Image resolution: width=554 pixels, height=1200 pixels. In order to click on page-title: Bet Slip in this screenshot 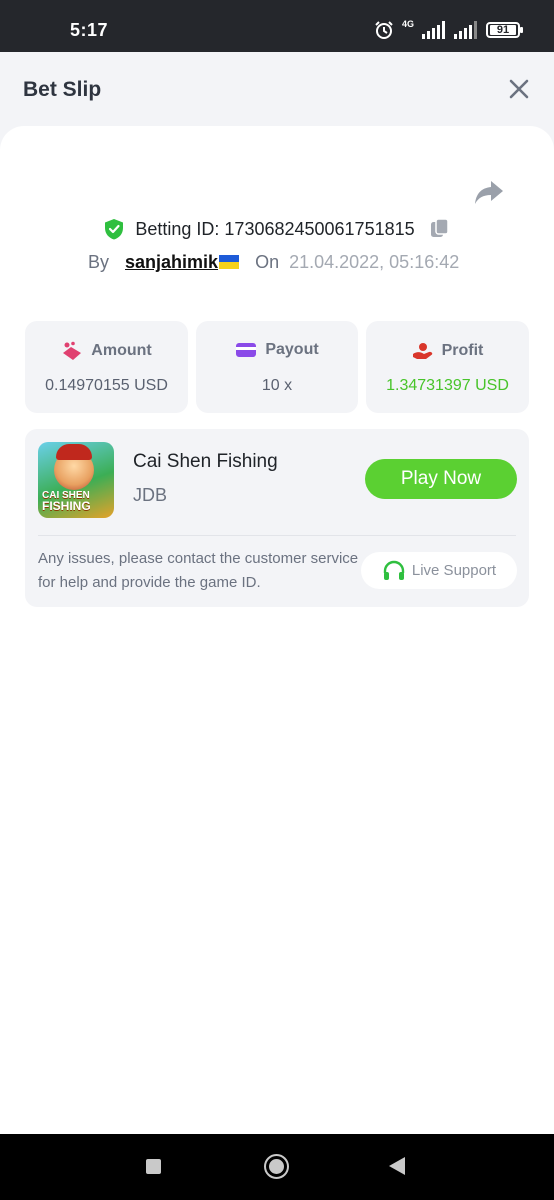, I will do `click(62, 89)`.